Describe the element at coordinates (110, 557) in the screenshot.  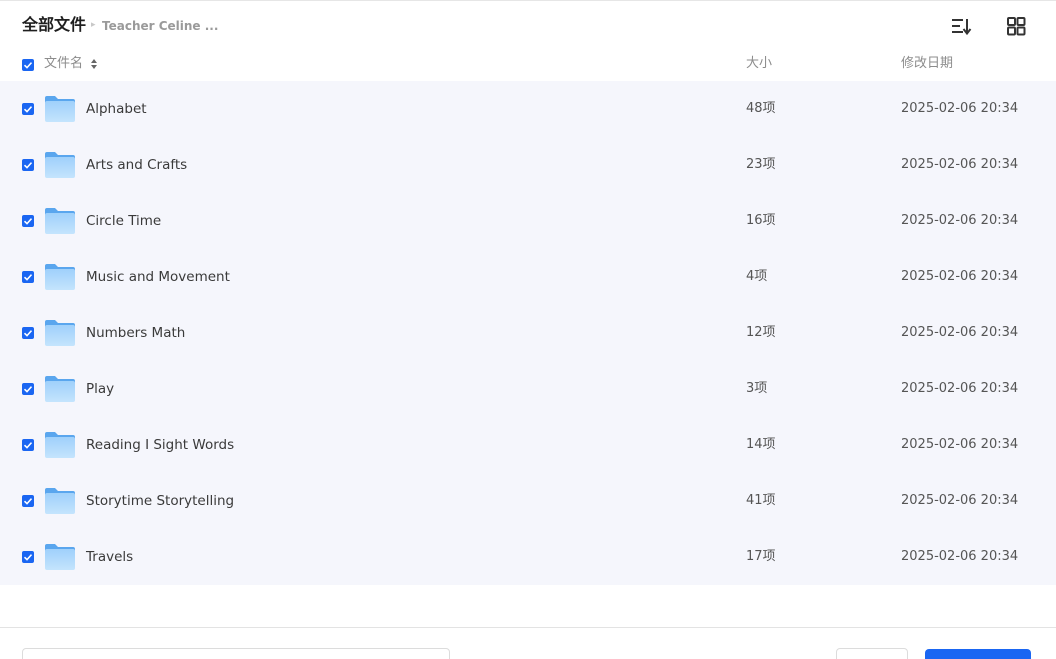
I see `file-name: Travels` at that location.